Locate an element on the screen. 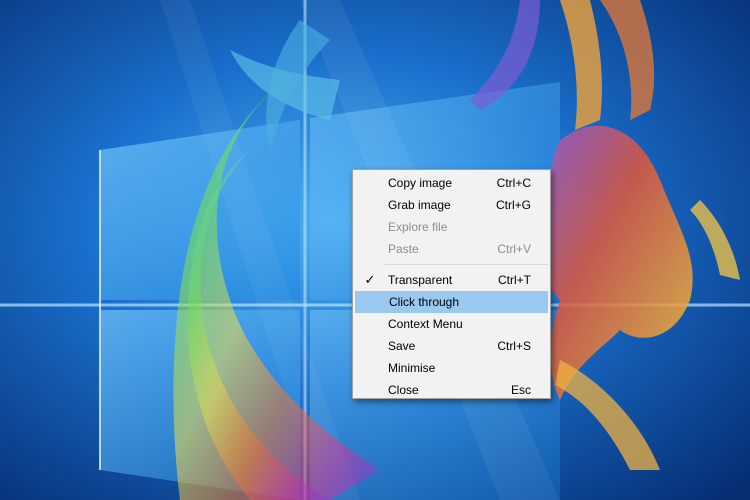  menu-item-shortcut: Ctrl+G is located at coordinates (513, 205).